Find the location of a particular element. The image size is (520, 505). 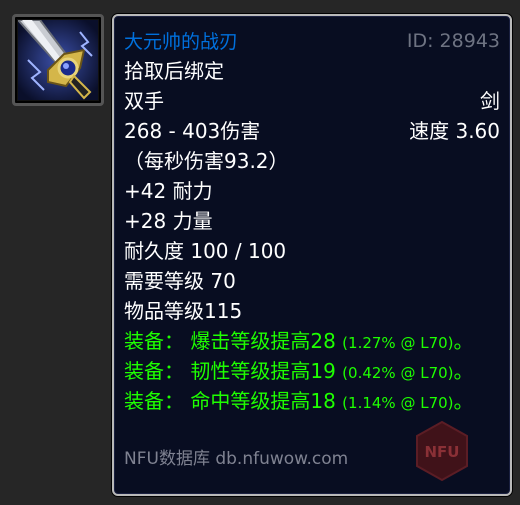

item-name: 大元帅的战刃 is located at coordinates (181, 42).